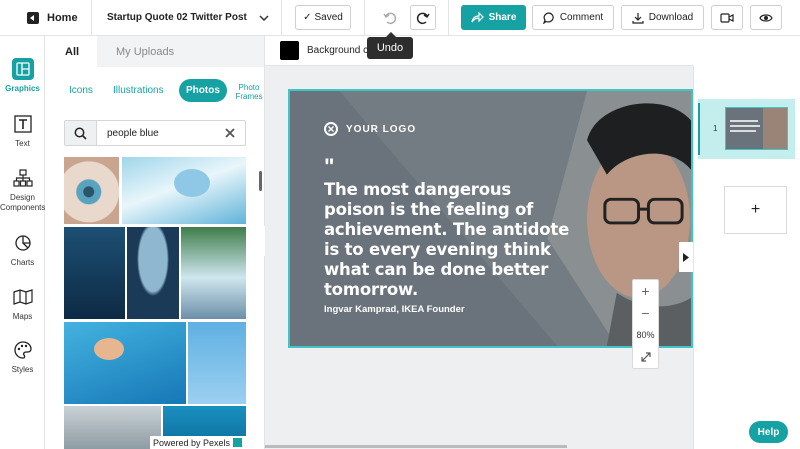 Image resolution: width=800 pixels, height=449 pixels. What do you see at coordinates (22, 249) in the screenshot?
I see `rail-item-charts: Charts` at bounding box center [22, 249].